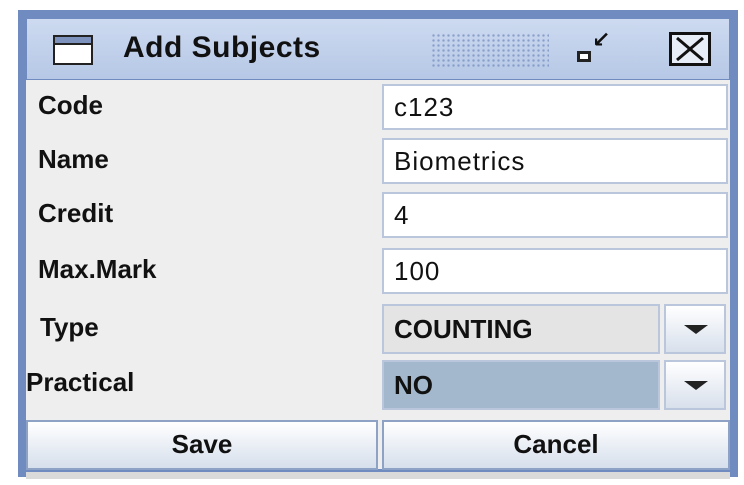 The height and width of the screenshot is (485, 744). I want to click on status-strip, so click(378, 475).